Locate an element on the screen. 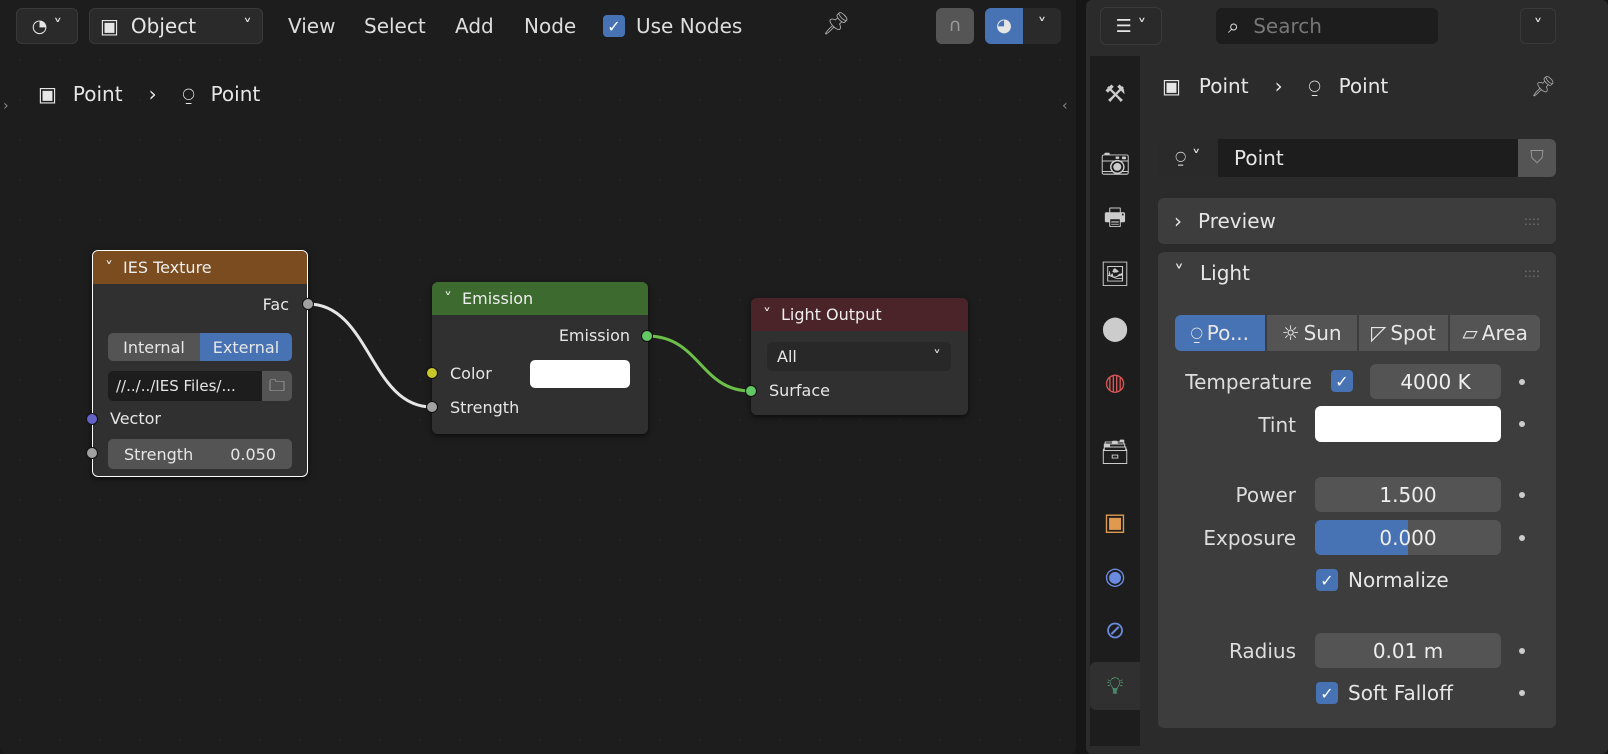 The height and width of the screenshot is (754, 1608). light-type-selector: ⍜ Po... ☼ Sun ◸ Spot ▱ Area is located at coordinates (1357, 333).